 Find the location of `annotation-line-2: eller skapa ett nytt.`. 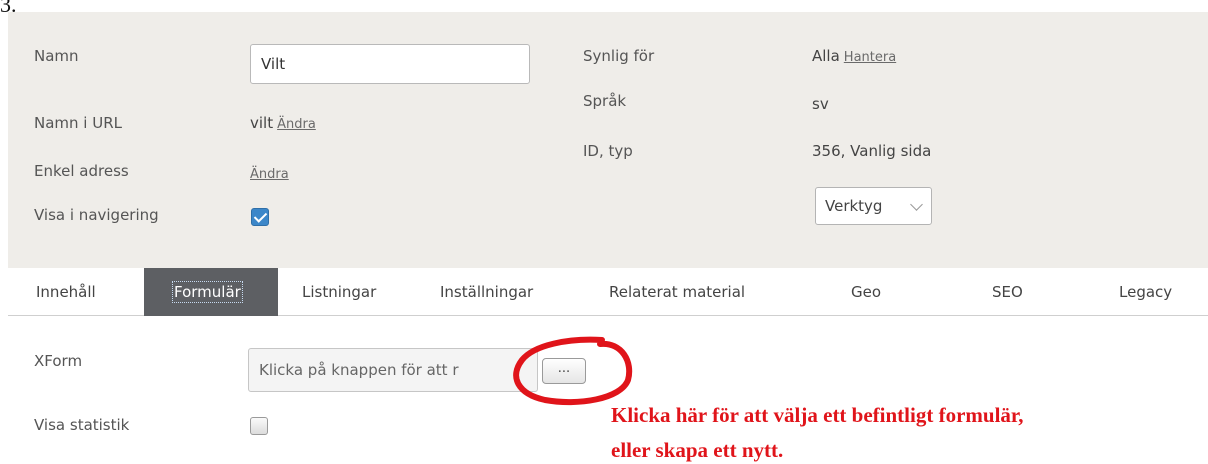

annotation-line-2: eller skapa ett nytt. is located at coordinates (697, 450).